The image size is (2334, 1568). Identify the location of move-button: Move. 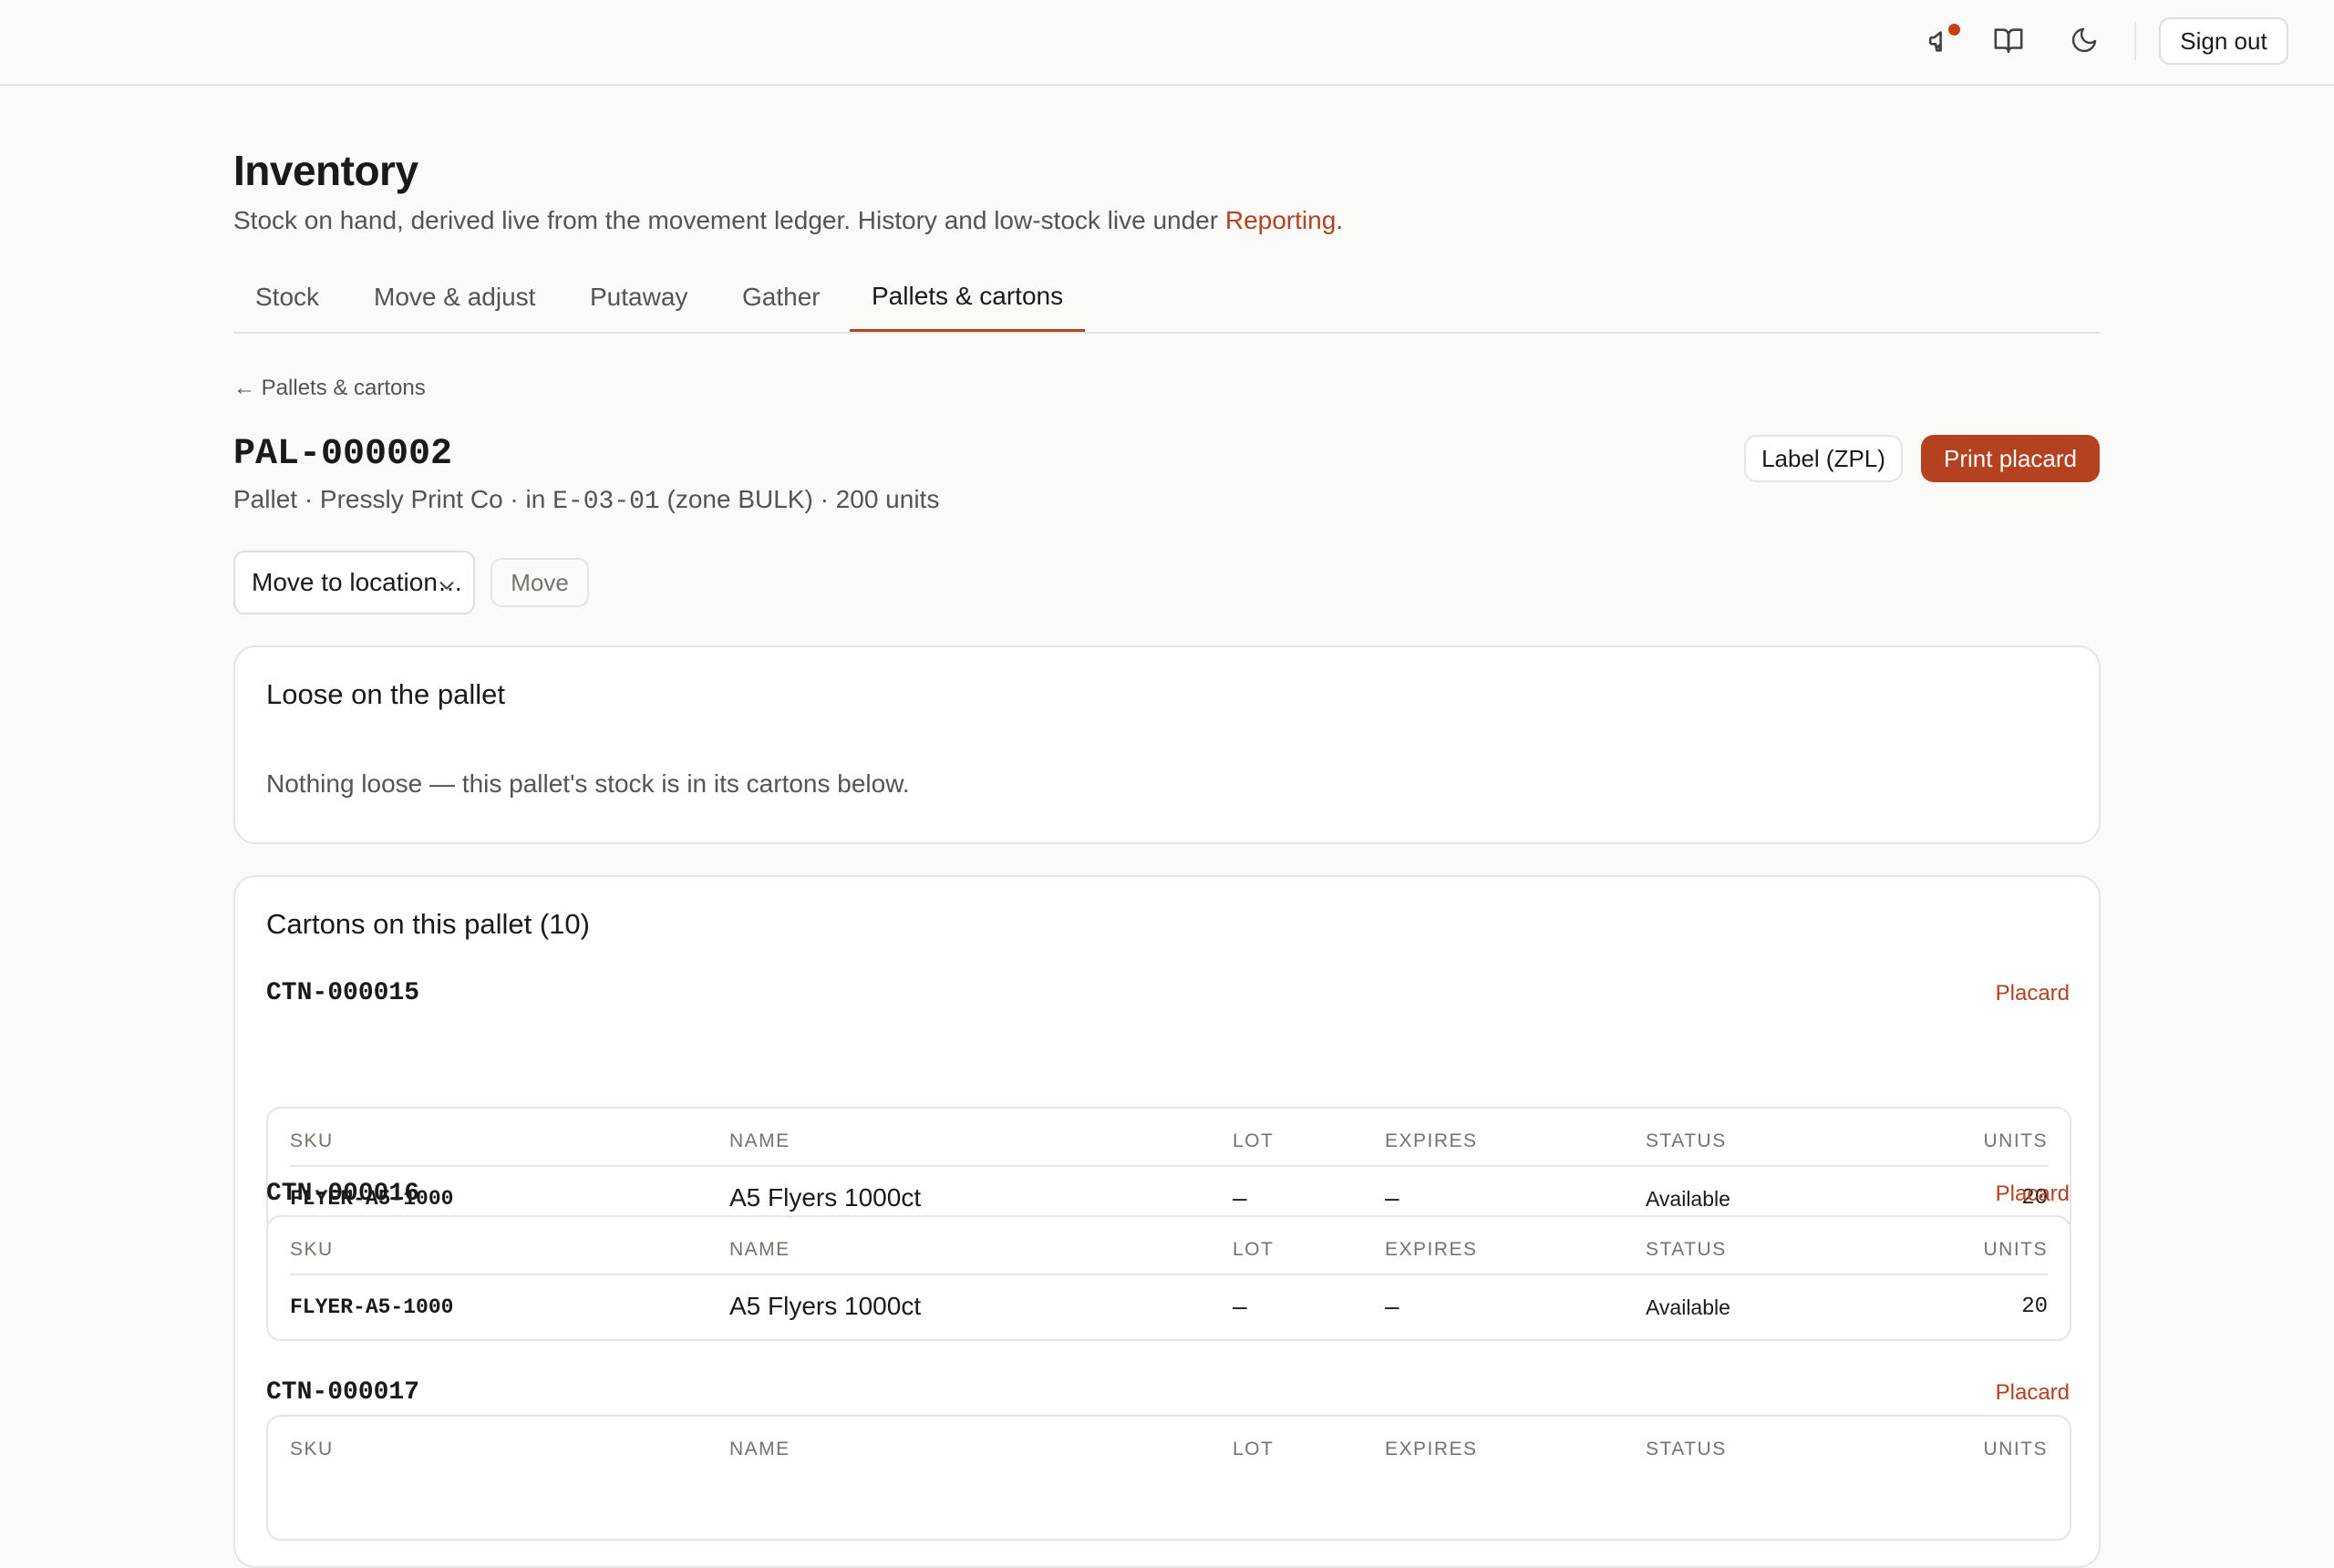
(540, 582).